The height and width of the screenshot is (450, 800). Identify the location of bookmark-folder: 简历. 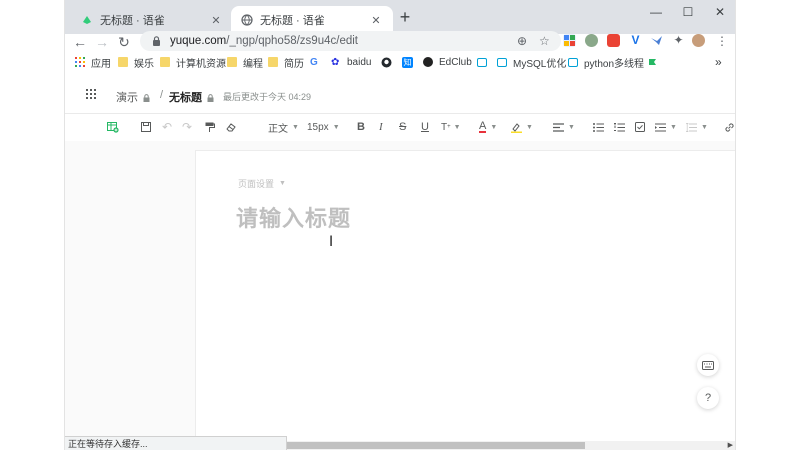
(286, 62).